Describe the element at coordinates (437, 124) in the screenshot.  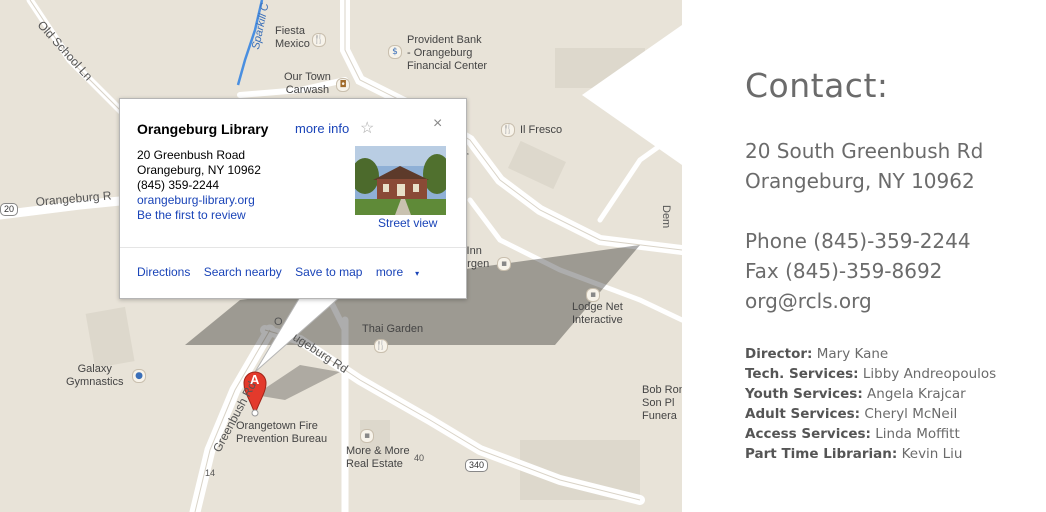
I see `close-icon: ×` at that location.